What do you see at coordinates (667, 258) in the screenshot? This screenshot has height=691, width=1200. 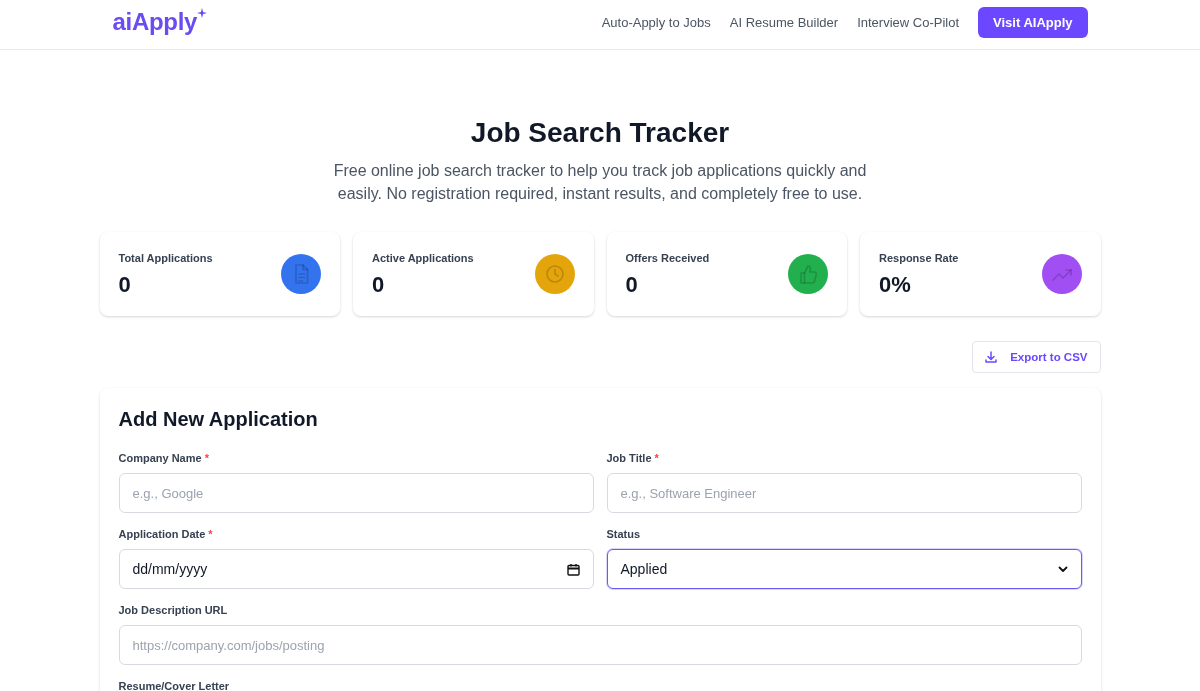 I see `stat-label: Offers Received` at bounding box center [667, 258].